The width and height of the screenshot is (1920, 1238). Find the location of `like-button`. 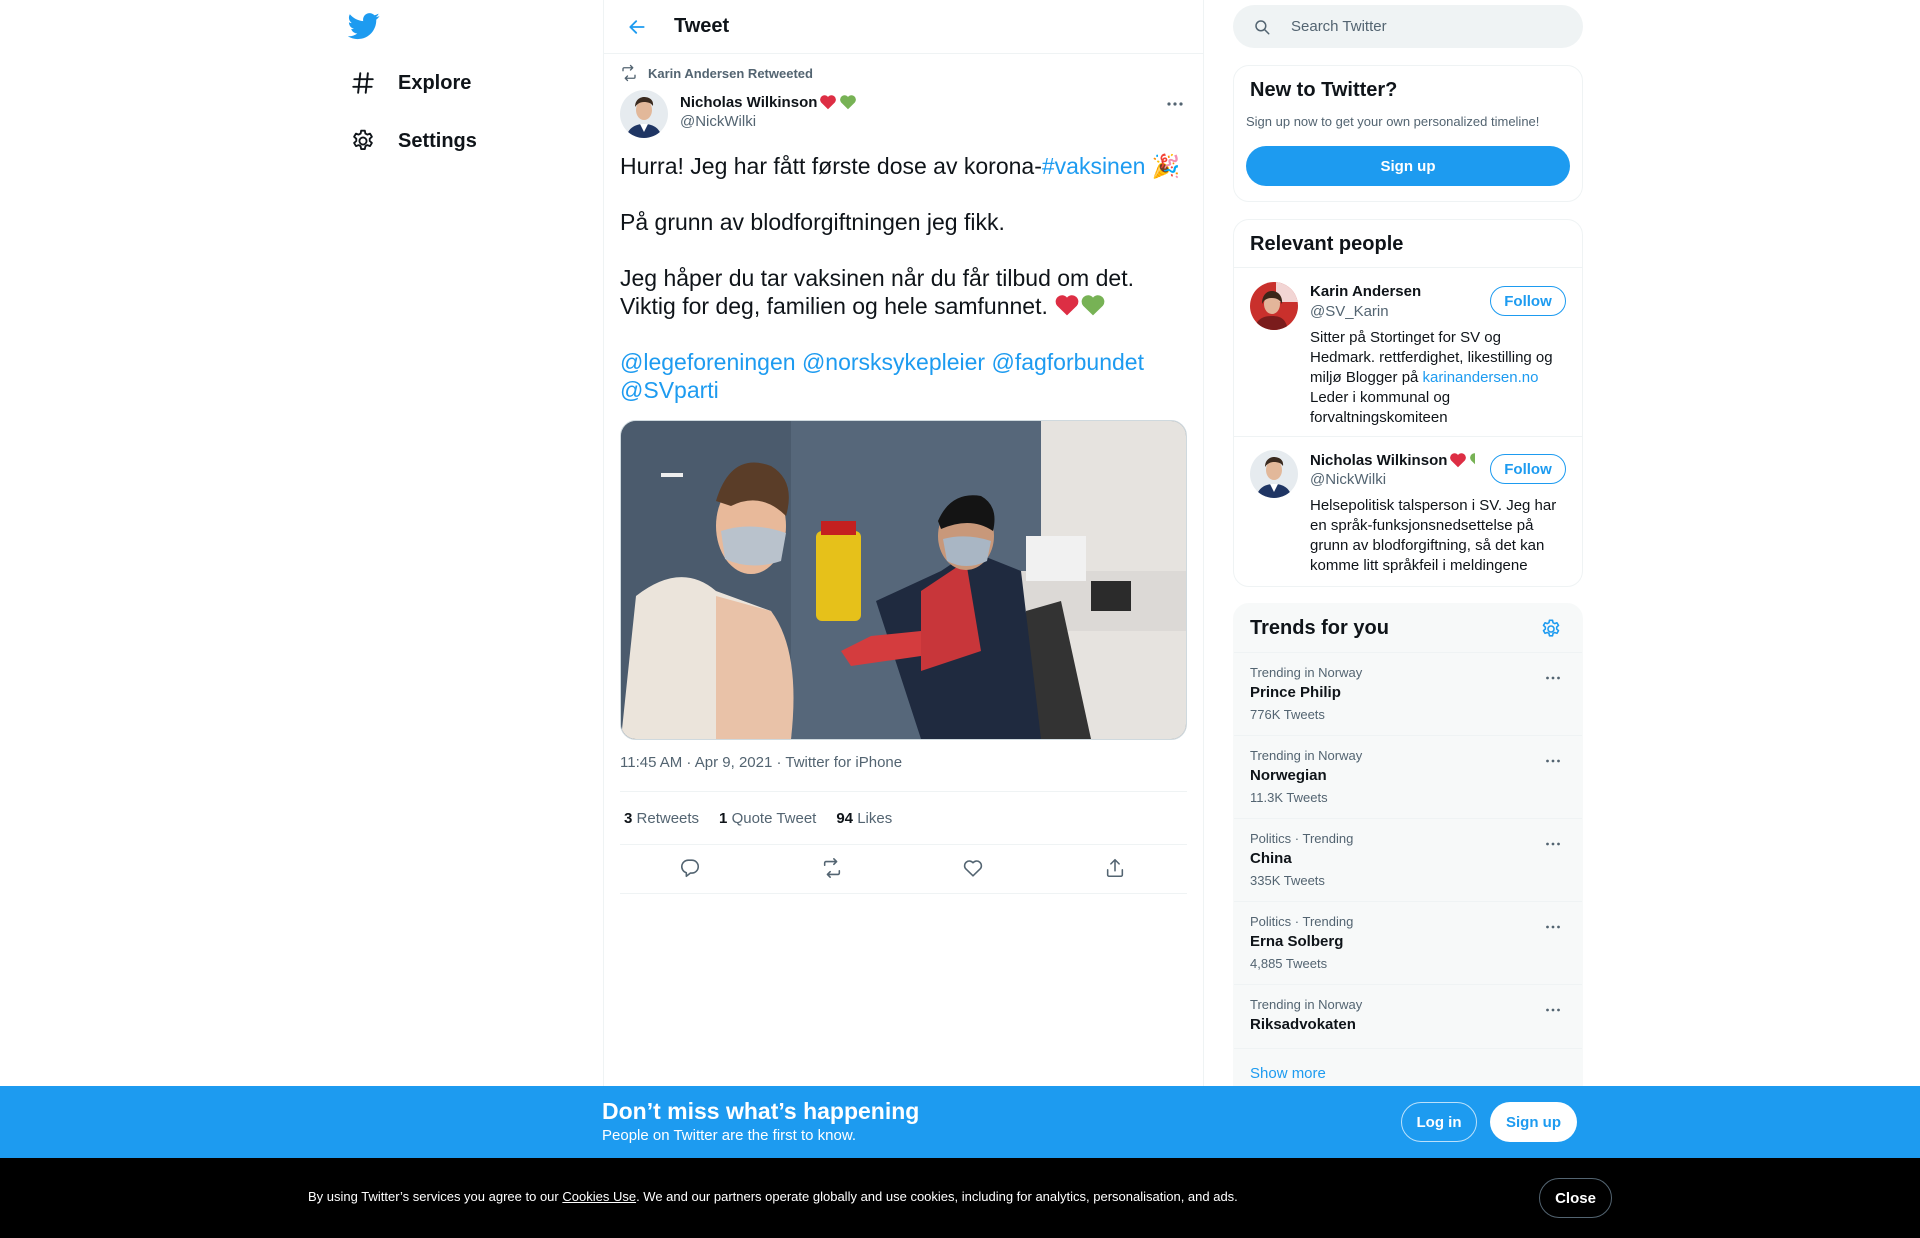

like-button is located at coordinates (974, 869).